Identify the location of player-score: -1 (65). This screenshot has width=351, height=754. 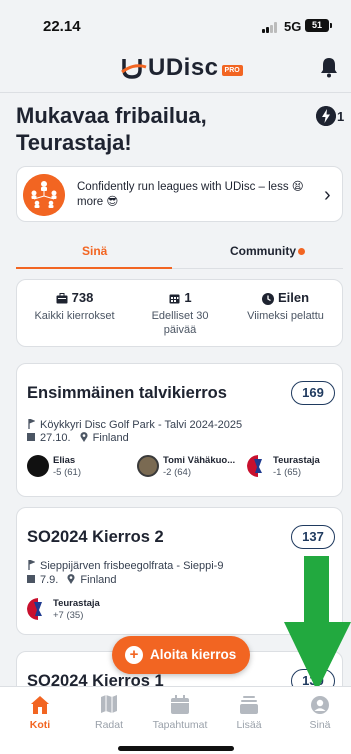
(287, 472).